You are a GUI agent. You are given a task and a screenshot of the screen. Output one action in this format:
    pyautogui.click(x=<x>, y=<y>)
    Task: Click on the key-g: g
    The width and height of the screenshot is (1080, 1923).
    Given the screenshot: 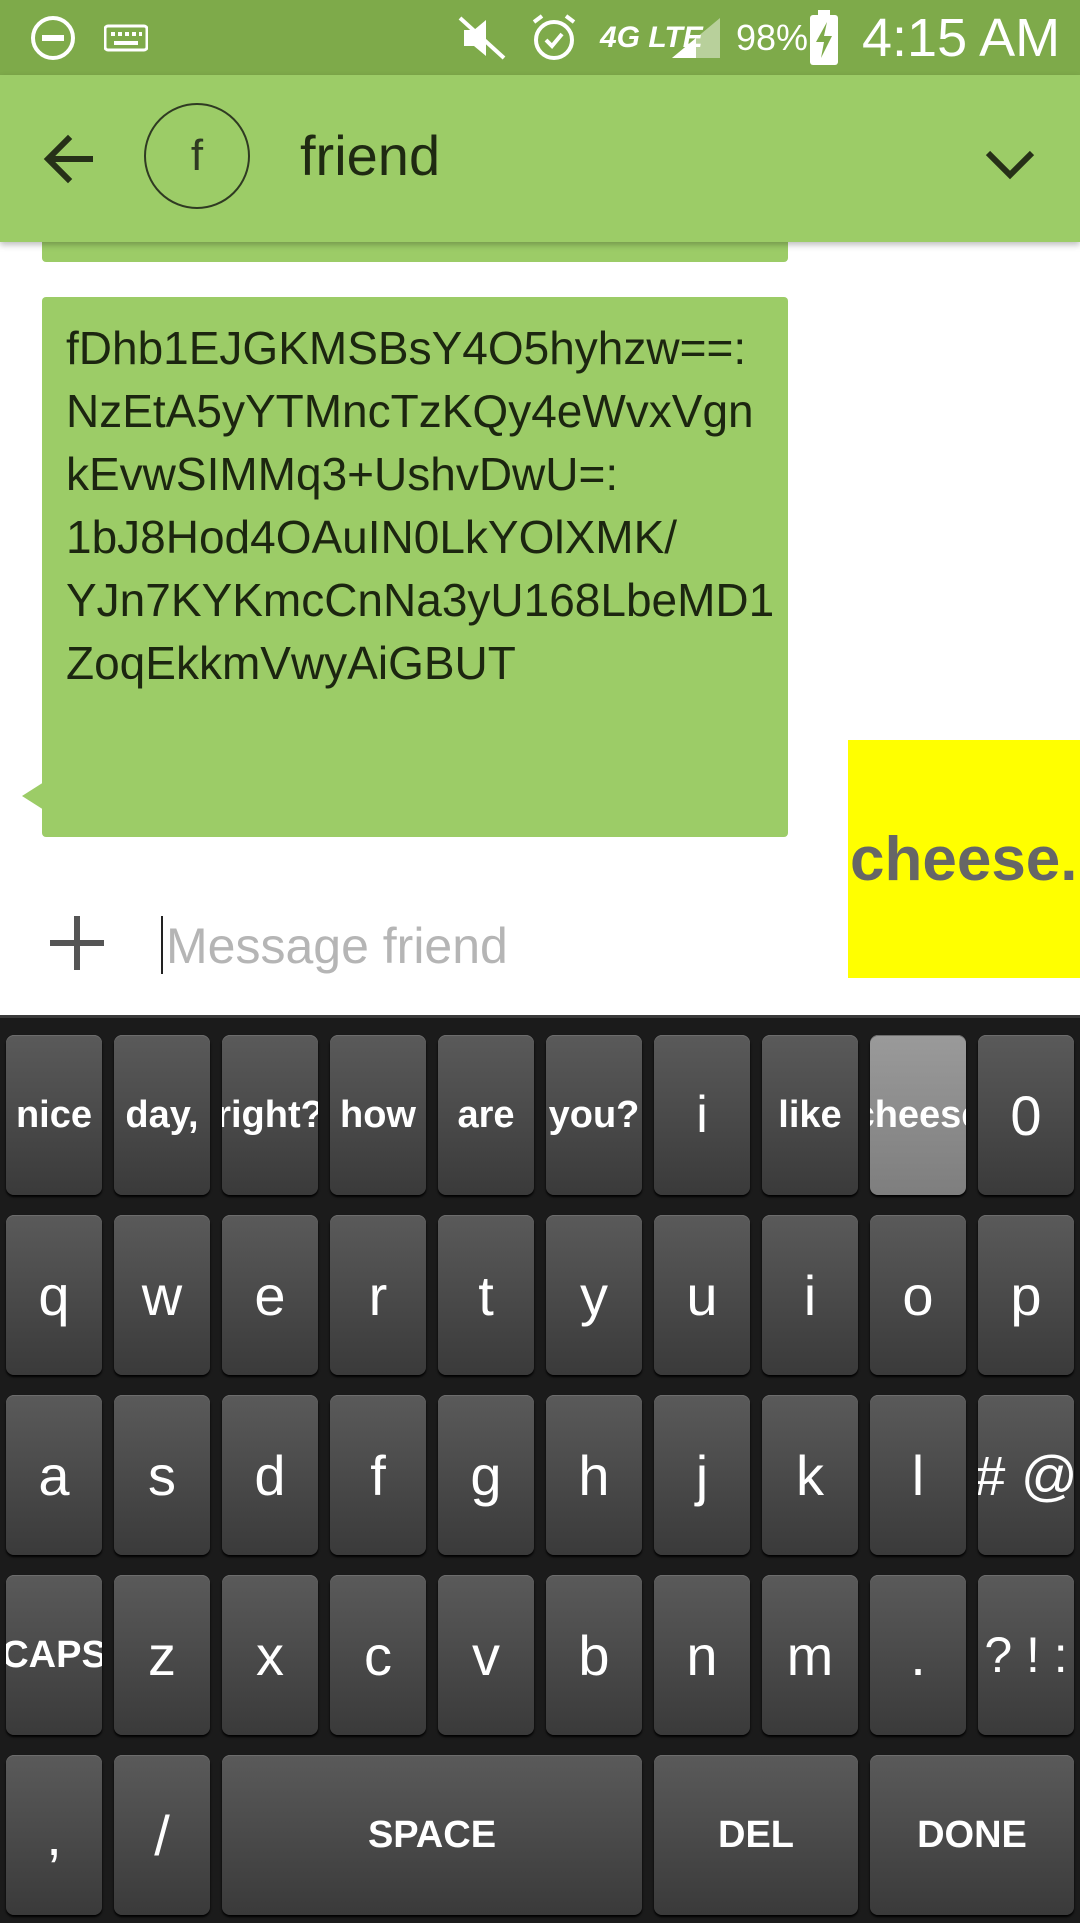 What is the action you would take?
    pyautogui.click(x=486, y=1475)
    